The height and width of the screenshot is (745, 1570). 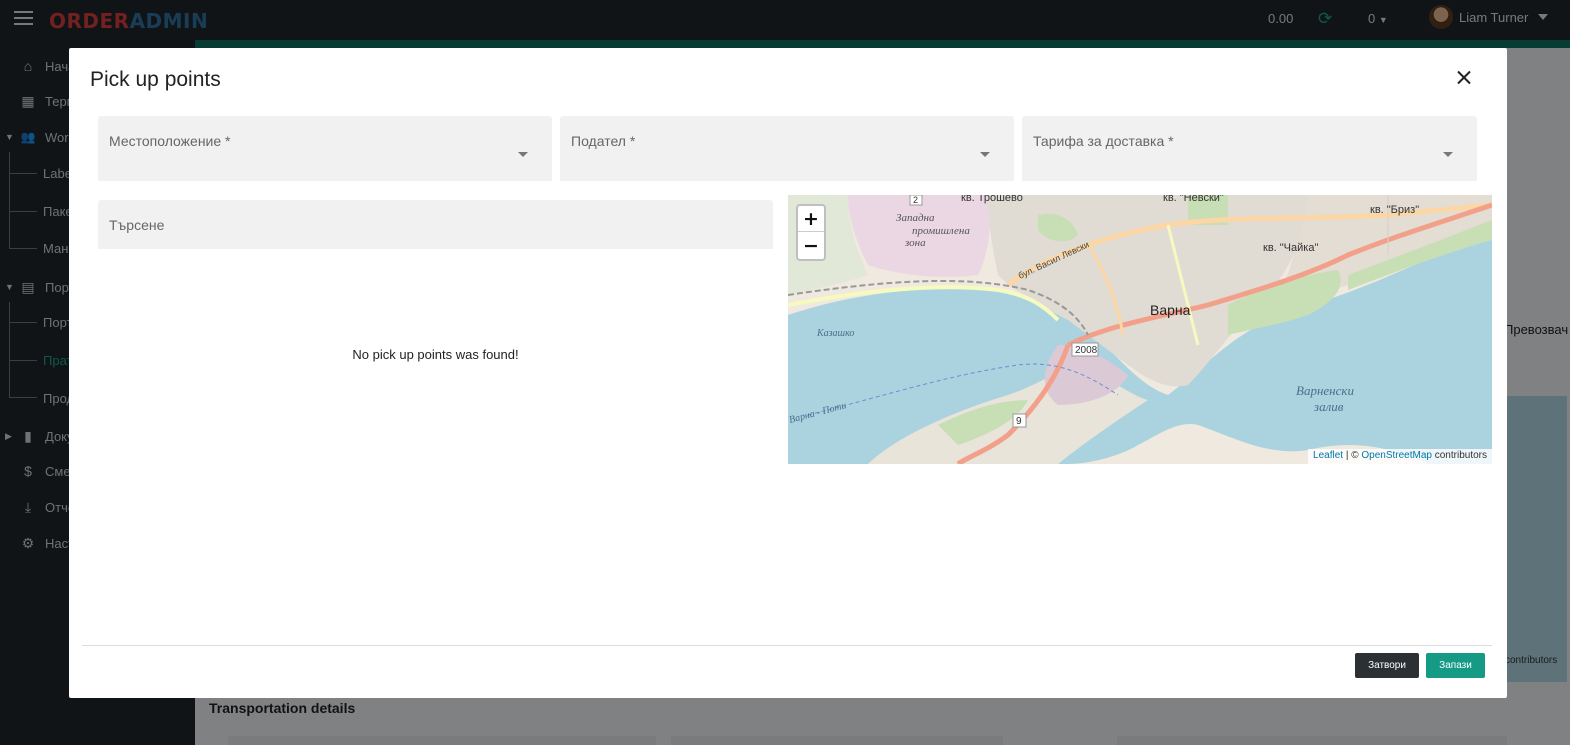 I want to click on location-select: Местоположение *, so click(x=325, y=148).